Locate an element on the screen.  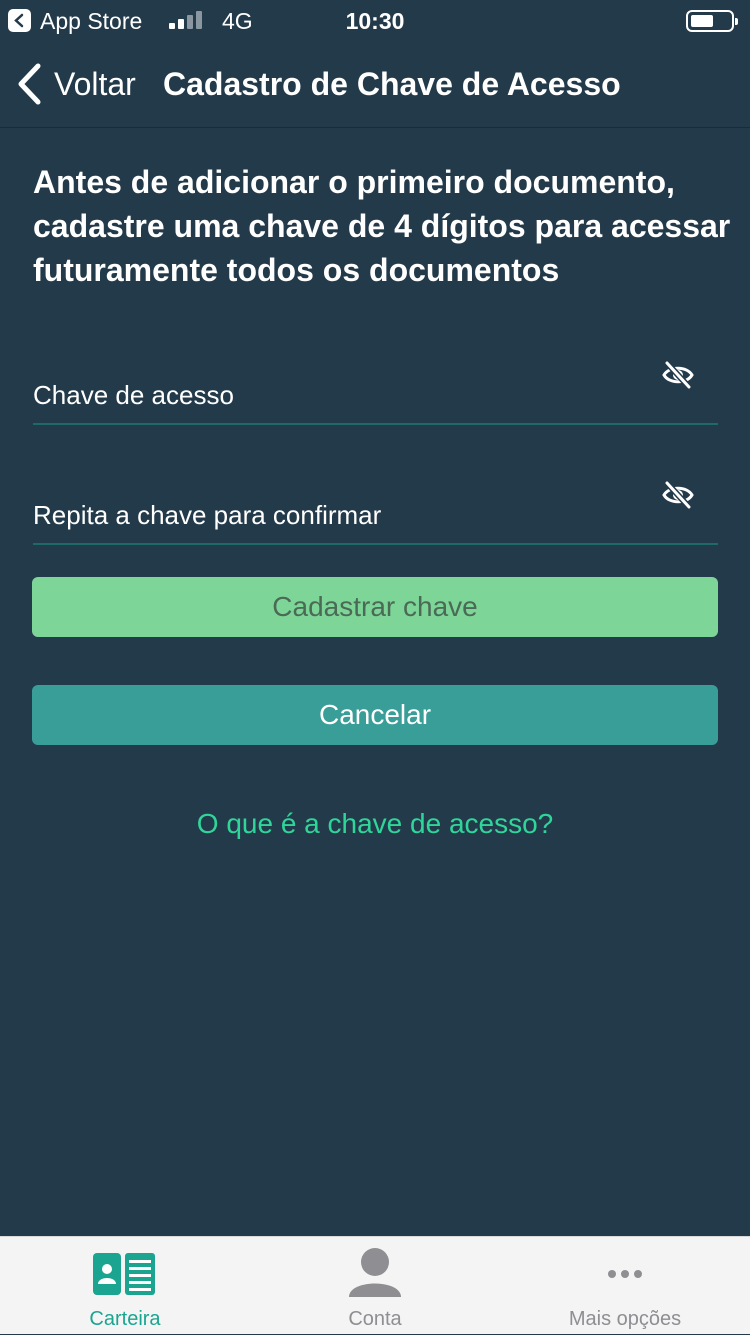
battery-icon is located at coordinates (712, 21).